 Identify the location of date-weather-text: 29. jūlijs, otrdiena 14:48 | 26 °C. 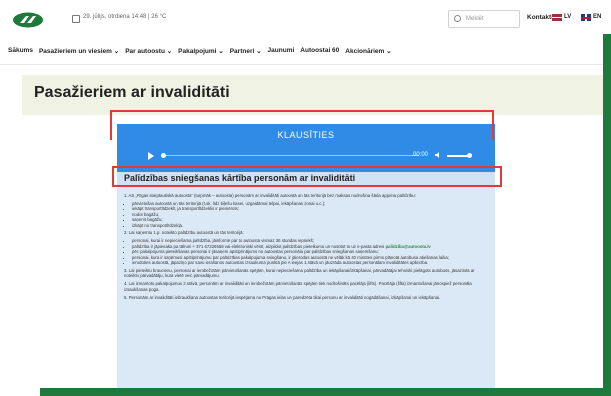
(125, 17).